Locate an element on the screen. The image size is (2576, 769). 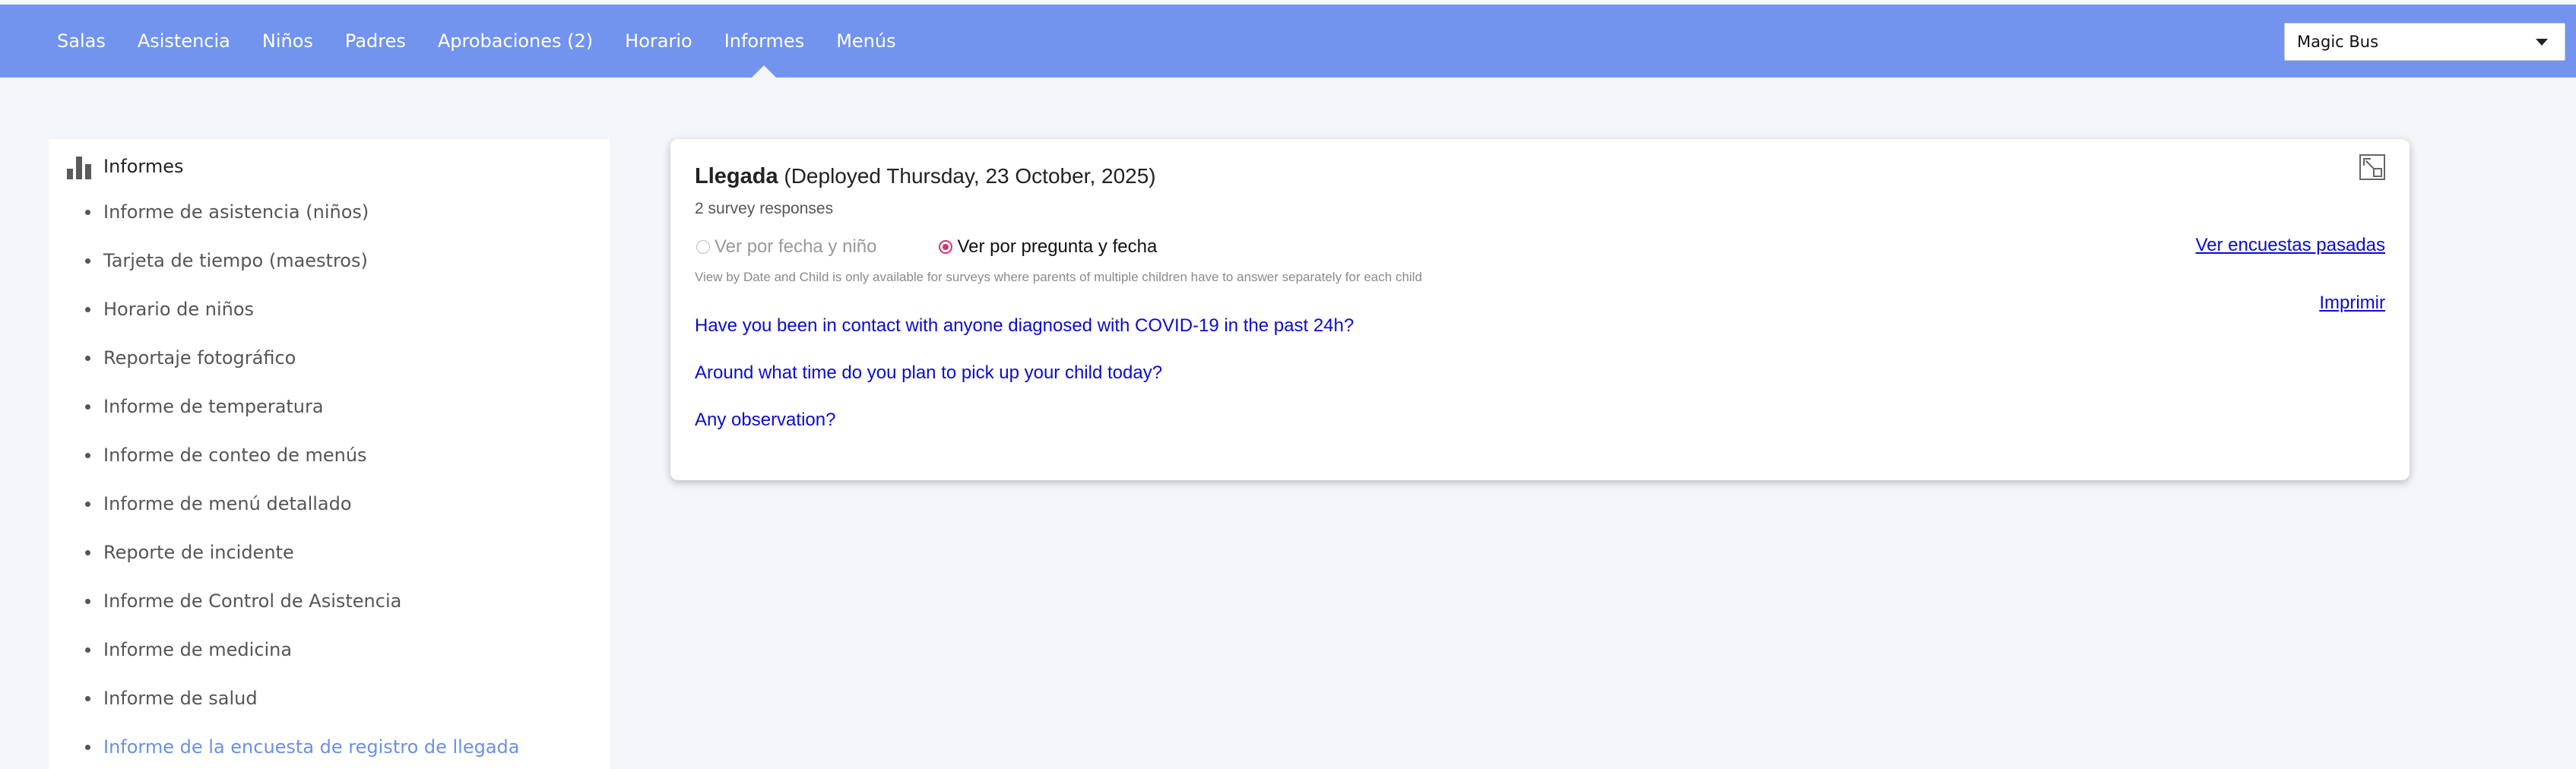
sidebar-title: Informes is located at coordinates (143, 166).